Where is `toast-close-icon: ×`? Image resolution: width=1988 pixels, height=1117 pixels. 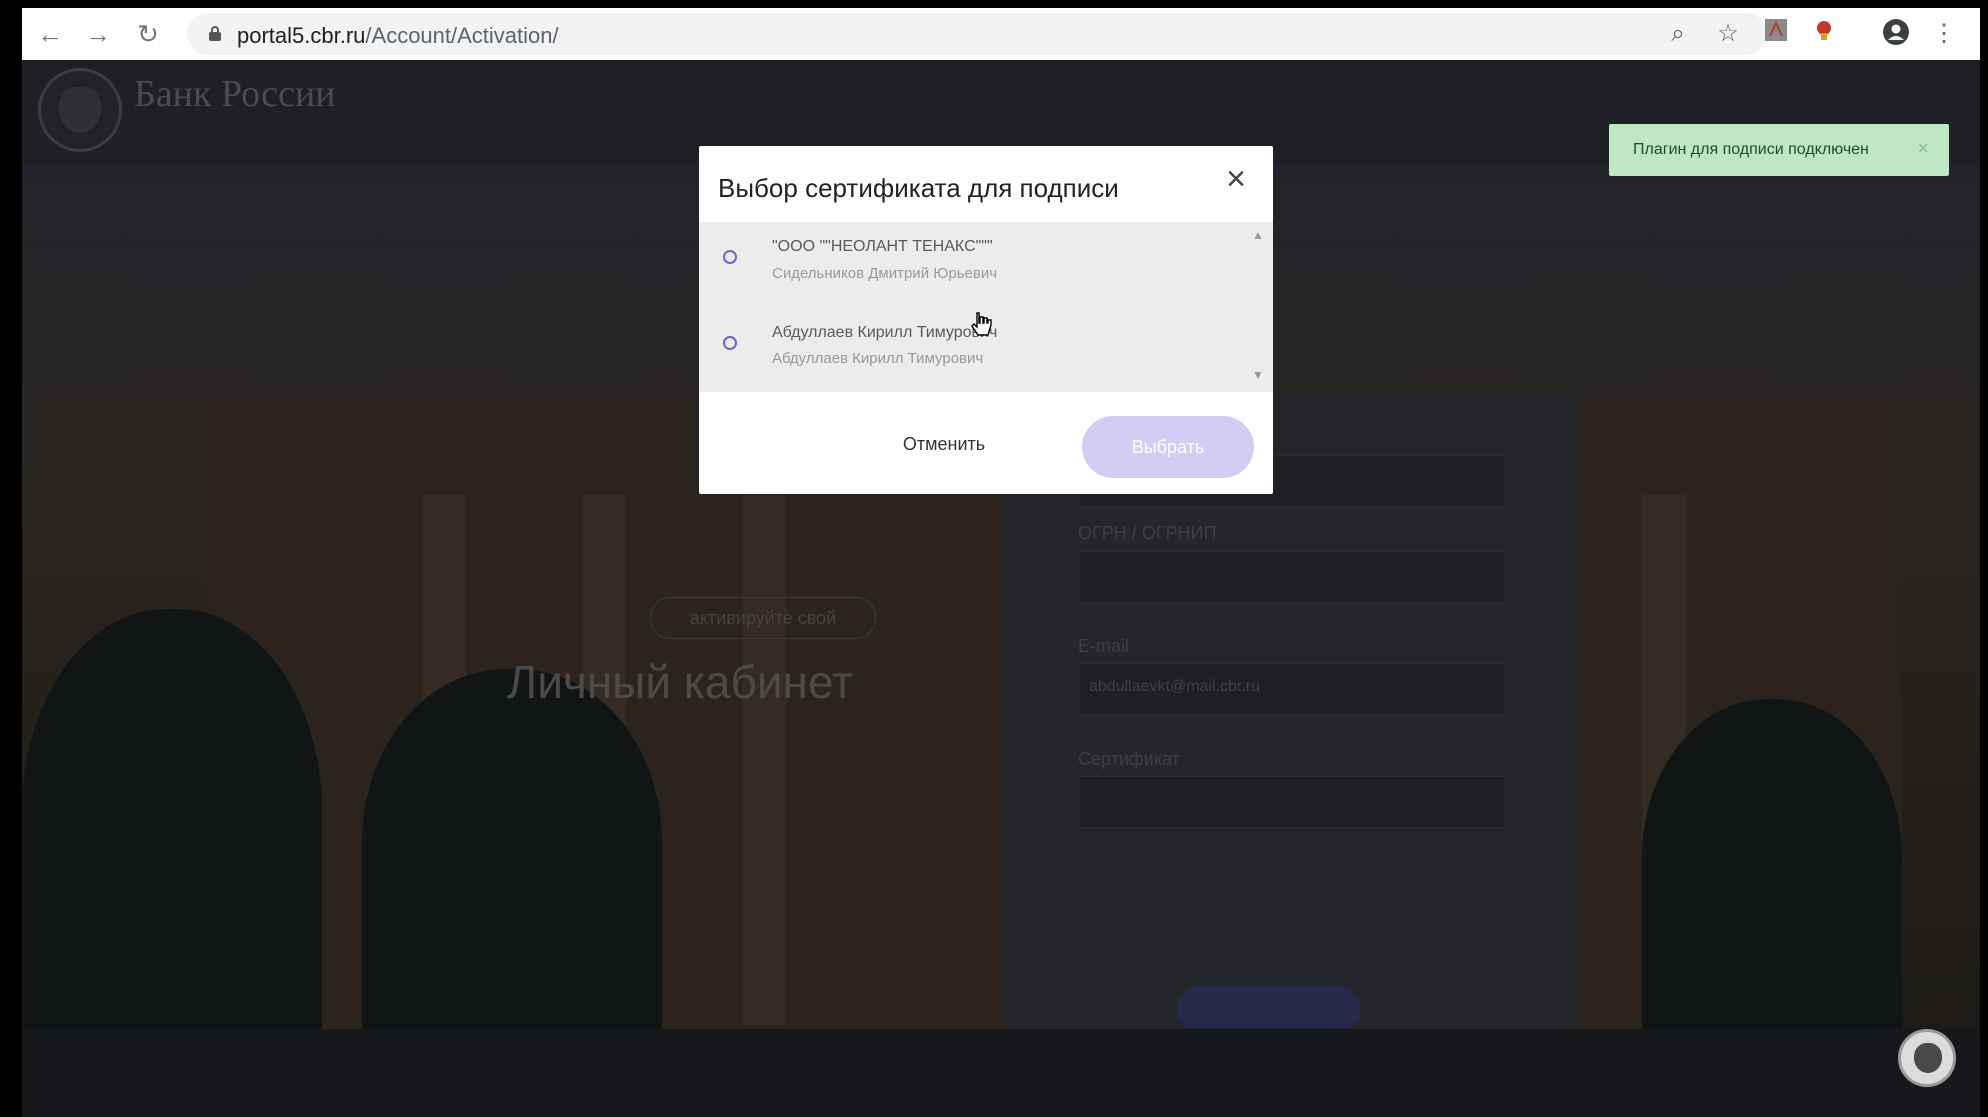 toast-close-icon: × is located at coordinates (1923, 149).